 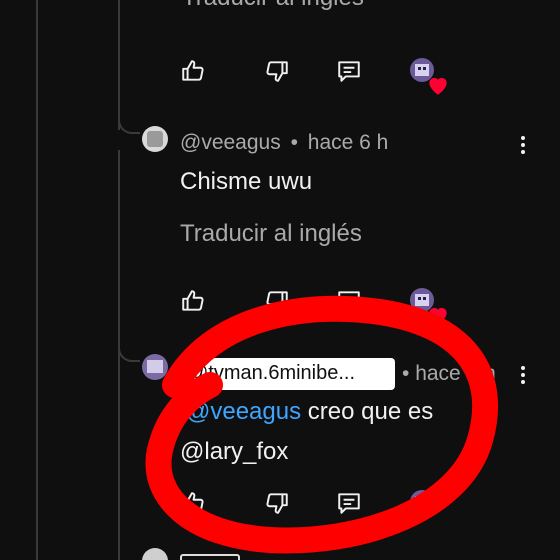 What do you see at coordinates (284, 143) in the screenshot?
I see `comment-meta: @veeagus • hace 6 h` at bounding box center [284, 143].